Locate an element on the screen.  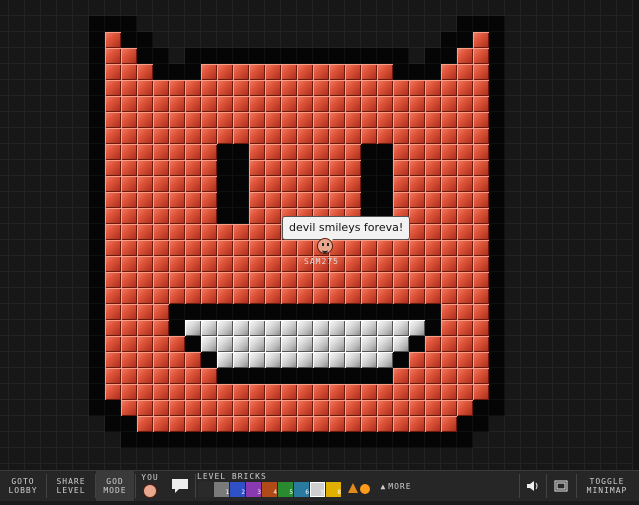
brick-green: 5 is located at coordinates (285, 489).